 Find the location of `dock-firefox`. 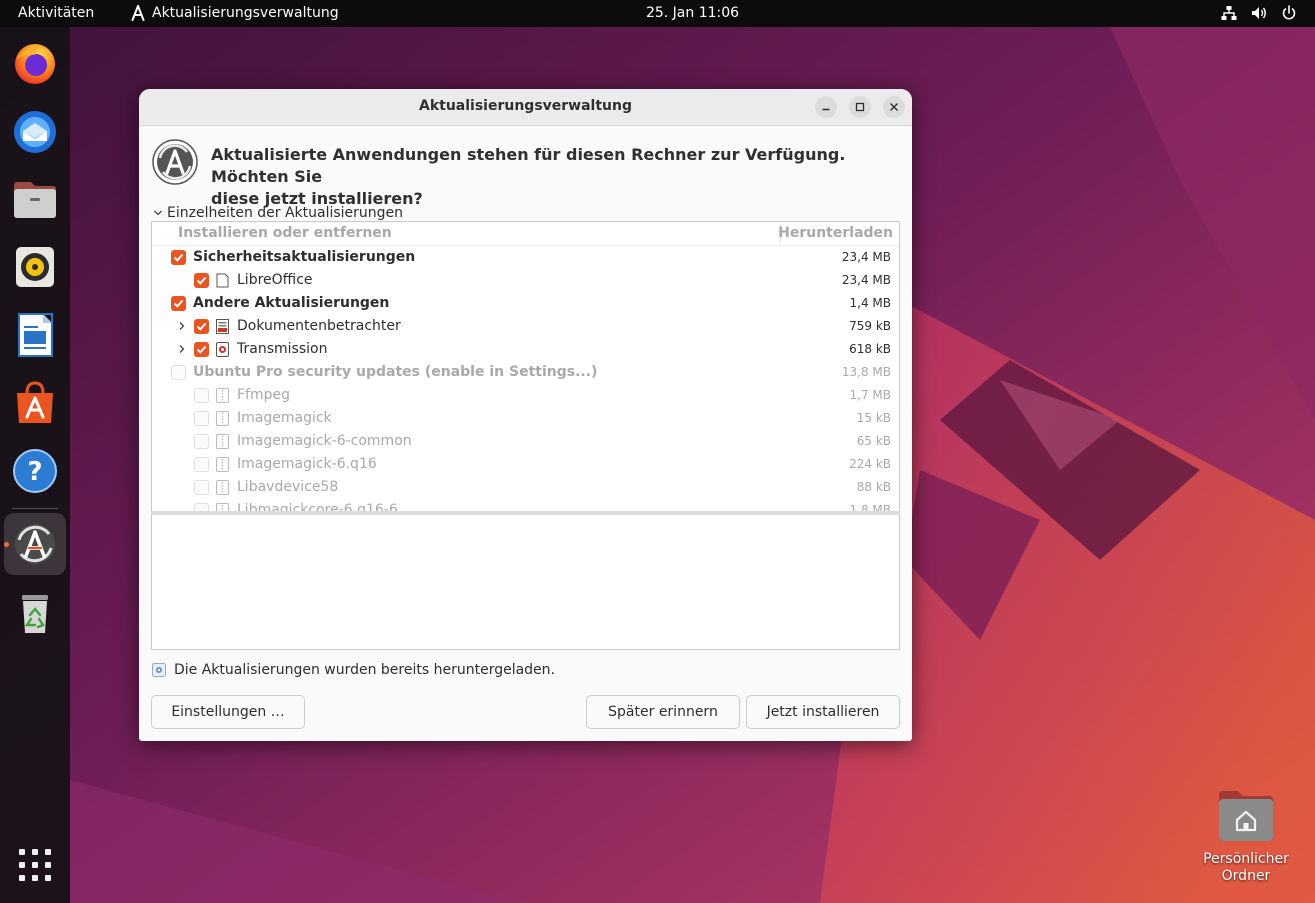

dock-firefox is located at coordinates (35, 63).